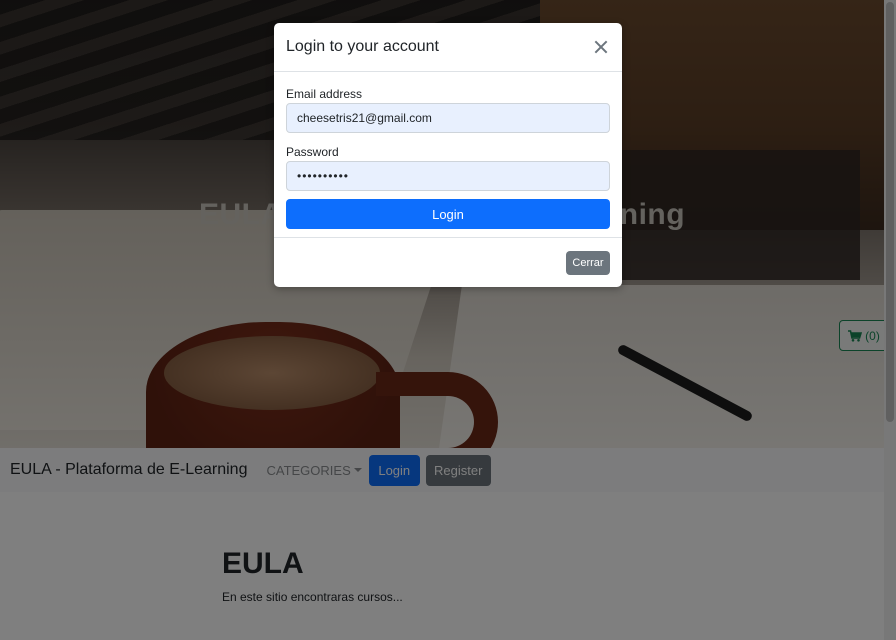 The height and width of the screenshot is (640, 896). Describe the element at coordinates (448, 118) in the screenshot. I see `email-field` at that location.